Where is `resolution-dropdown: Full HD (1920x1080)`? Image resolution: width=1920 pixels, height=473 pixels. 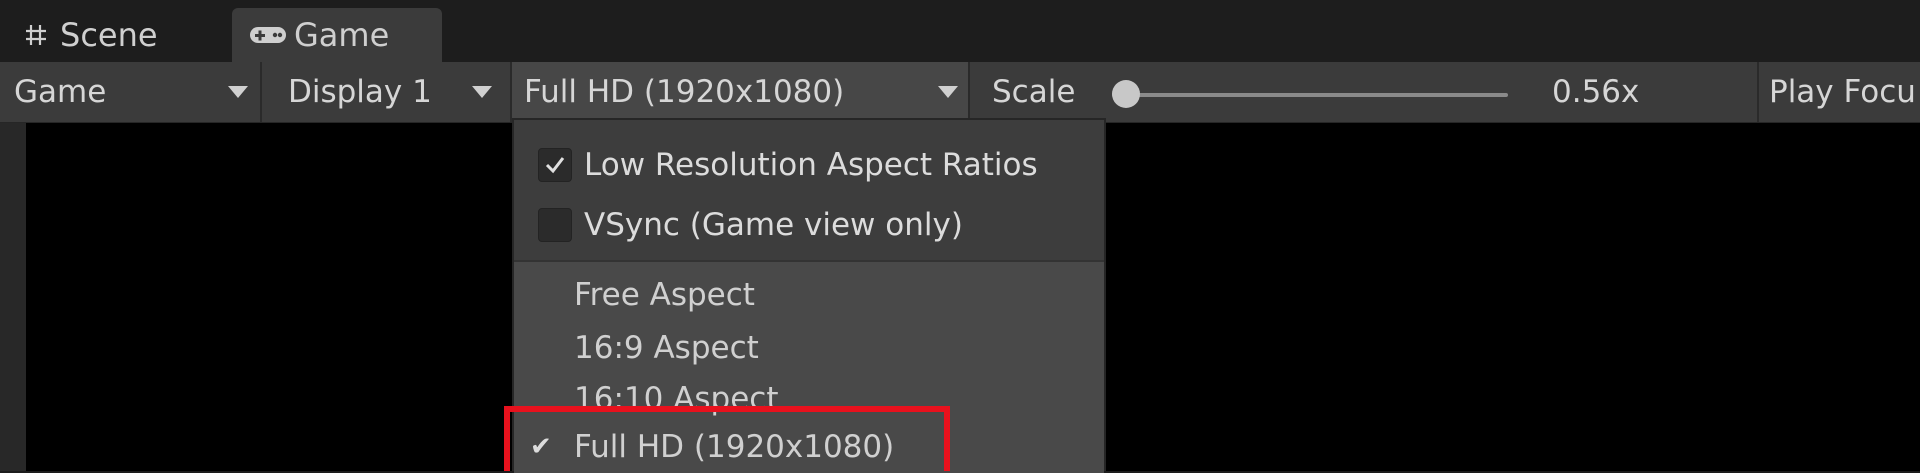 resolution-dropdown: Full HD (1920x1080) is located at coordinates (740, 92).